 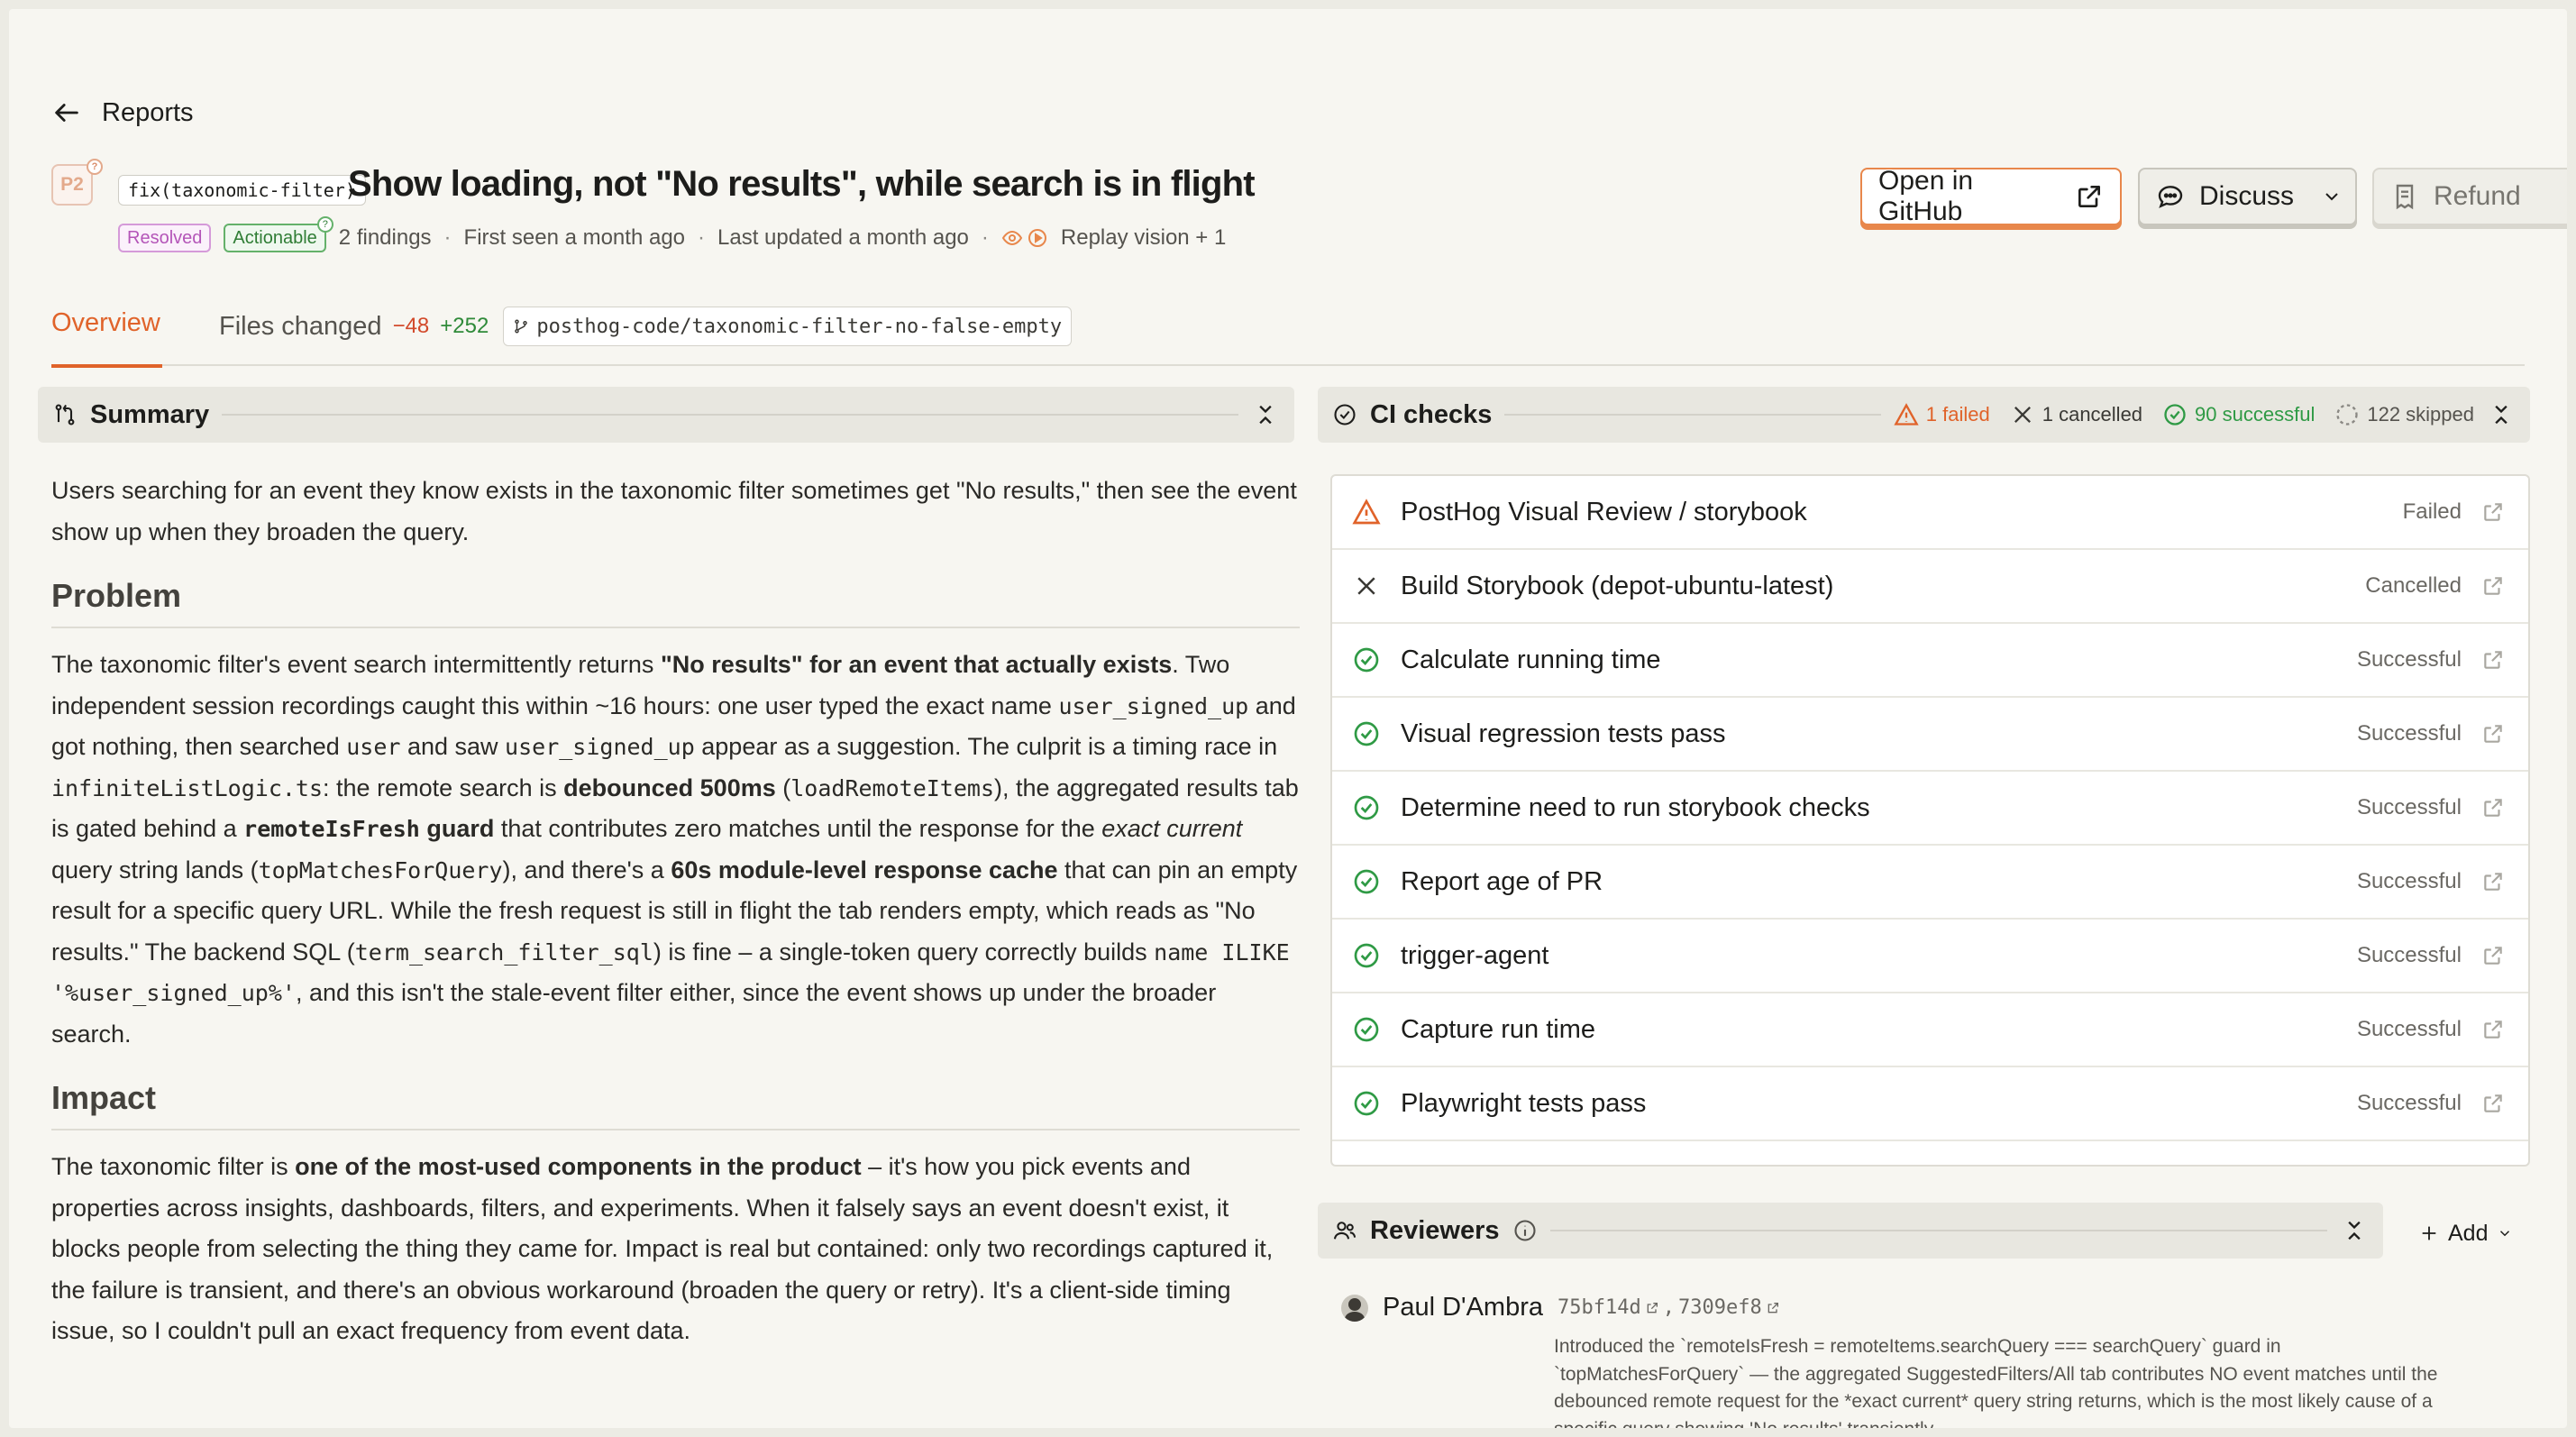 What do you see at coordinates (1930, 1104) in the screenshot?
I see `ci-check-row: Playwright tests pass Successful` at bounding box center [1930, 1104].